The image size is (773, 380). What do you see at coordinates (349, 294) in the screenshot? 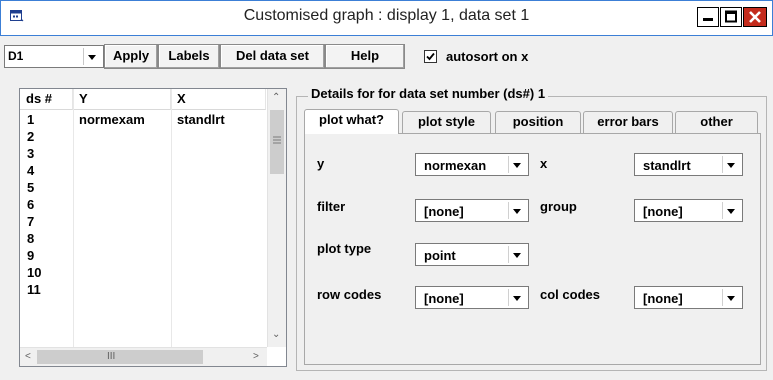
I see `row-codes-label: row codes` at bounding box center [349, 294].